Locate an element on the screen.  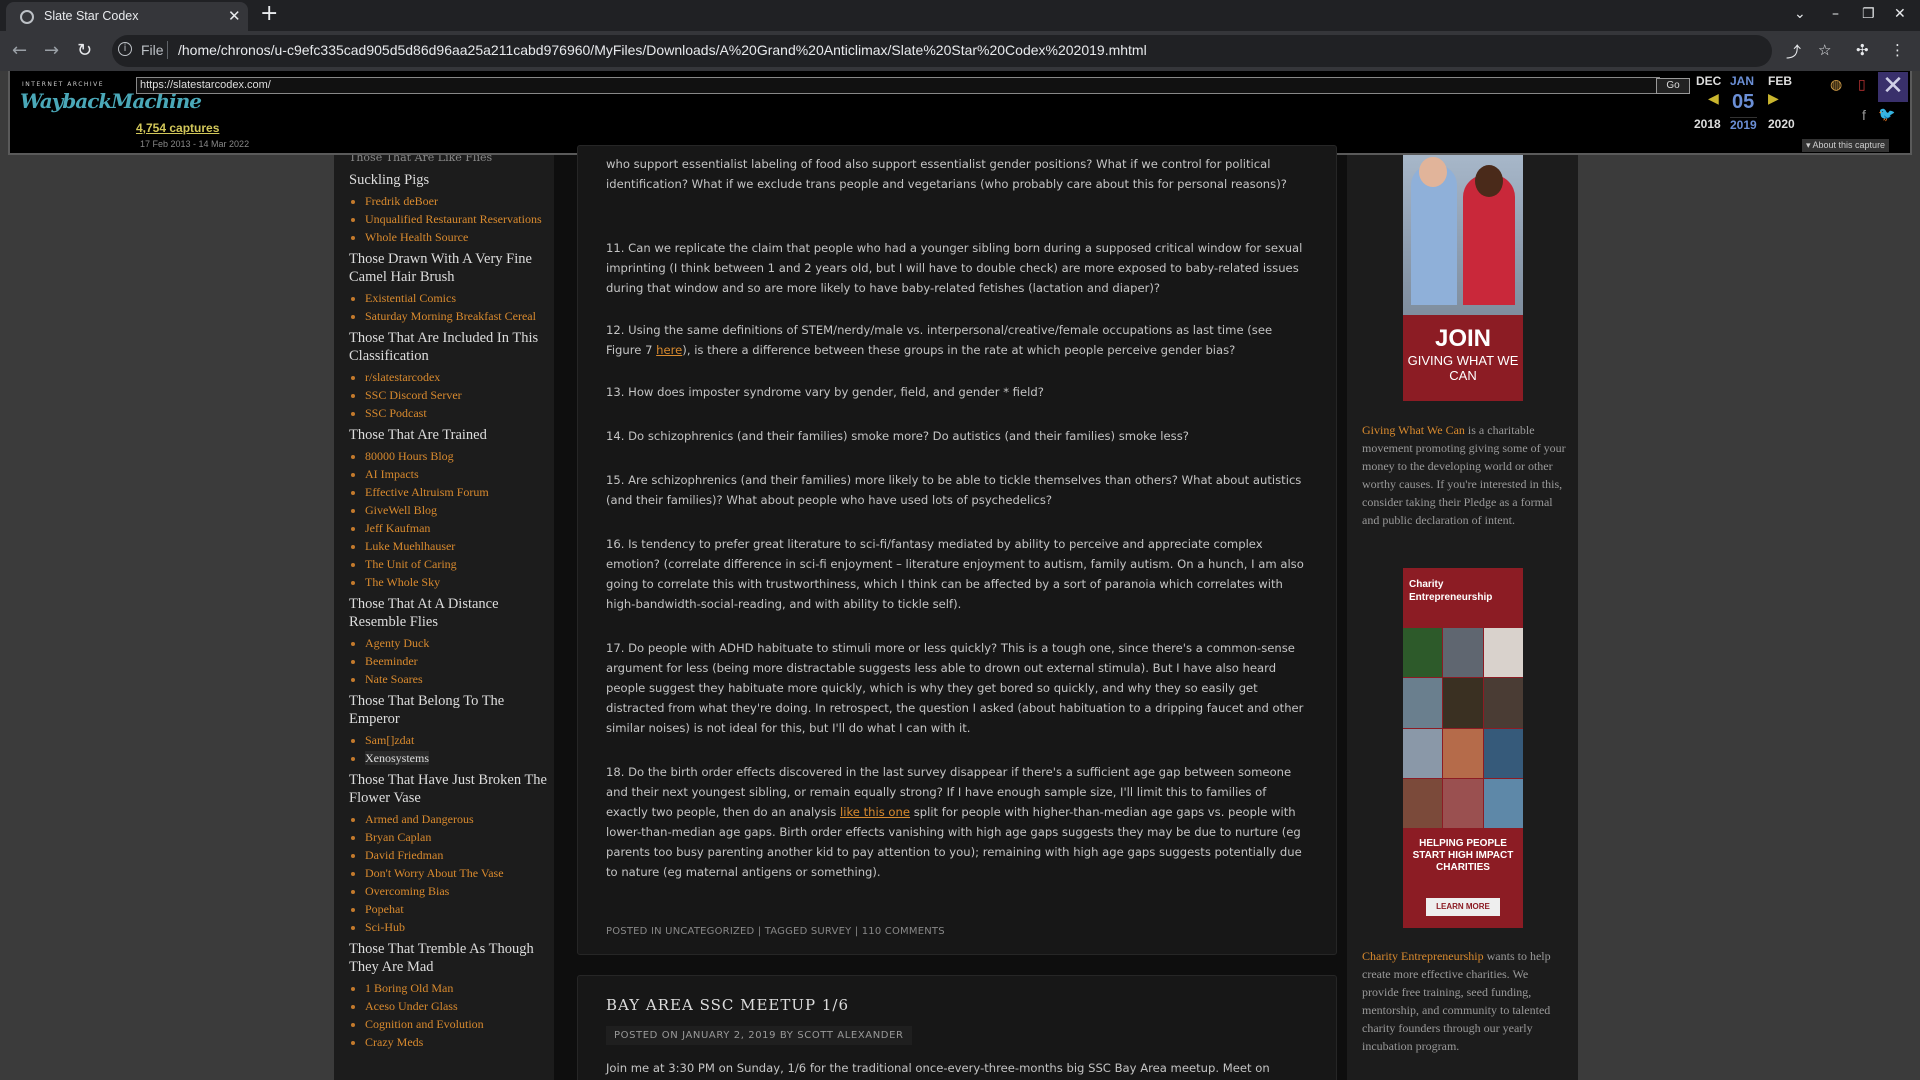
sidebar-link-text: Overcoming Bias is located at coordinates (407, 891).